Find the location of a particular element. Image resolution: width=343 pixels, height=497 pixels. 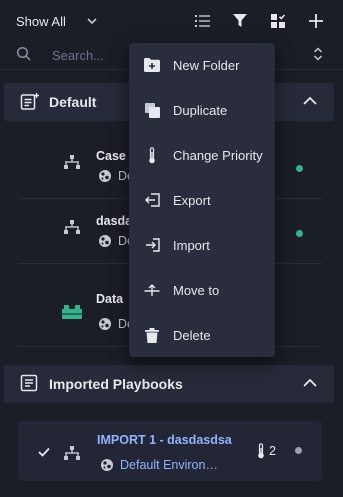

menu-item-label: Move to is located at coordinates (196, 290).